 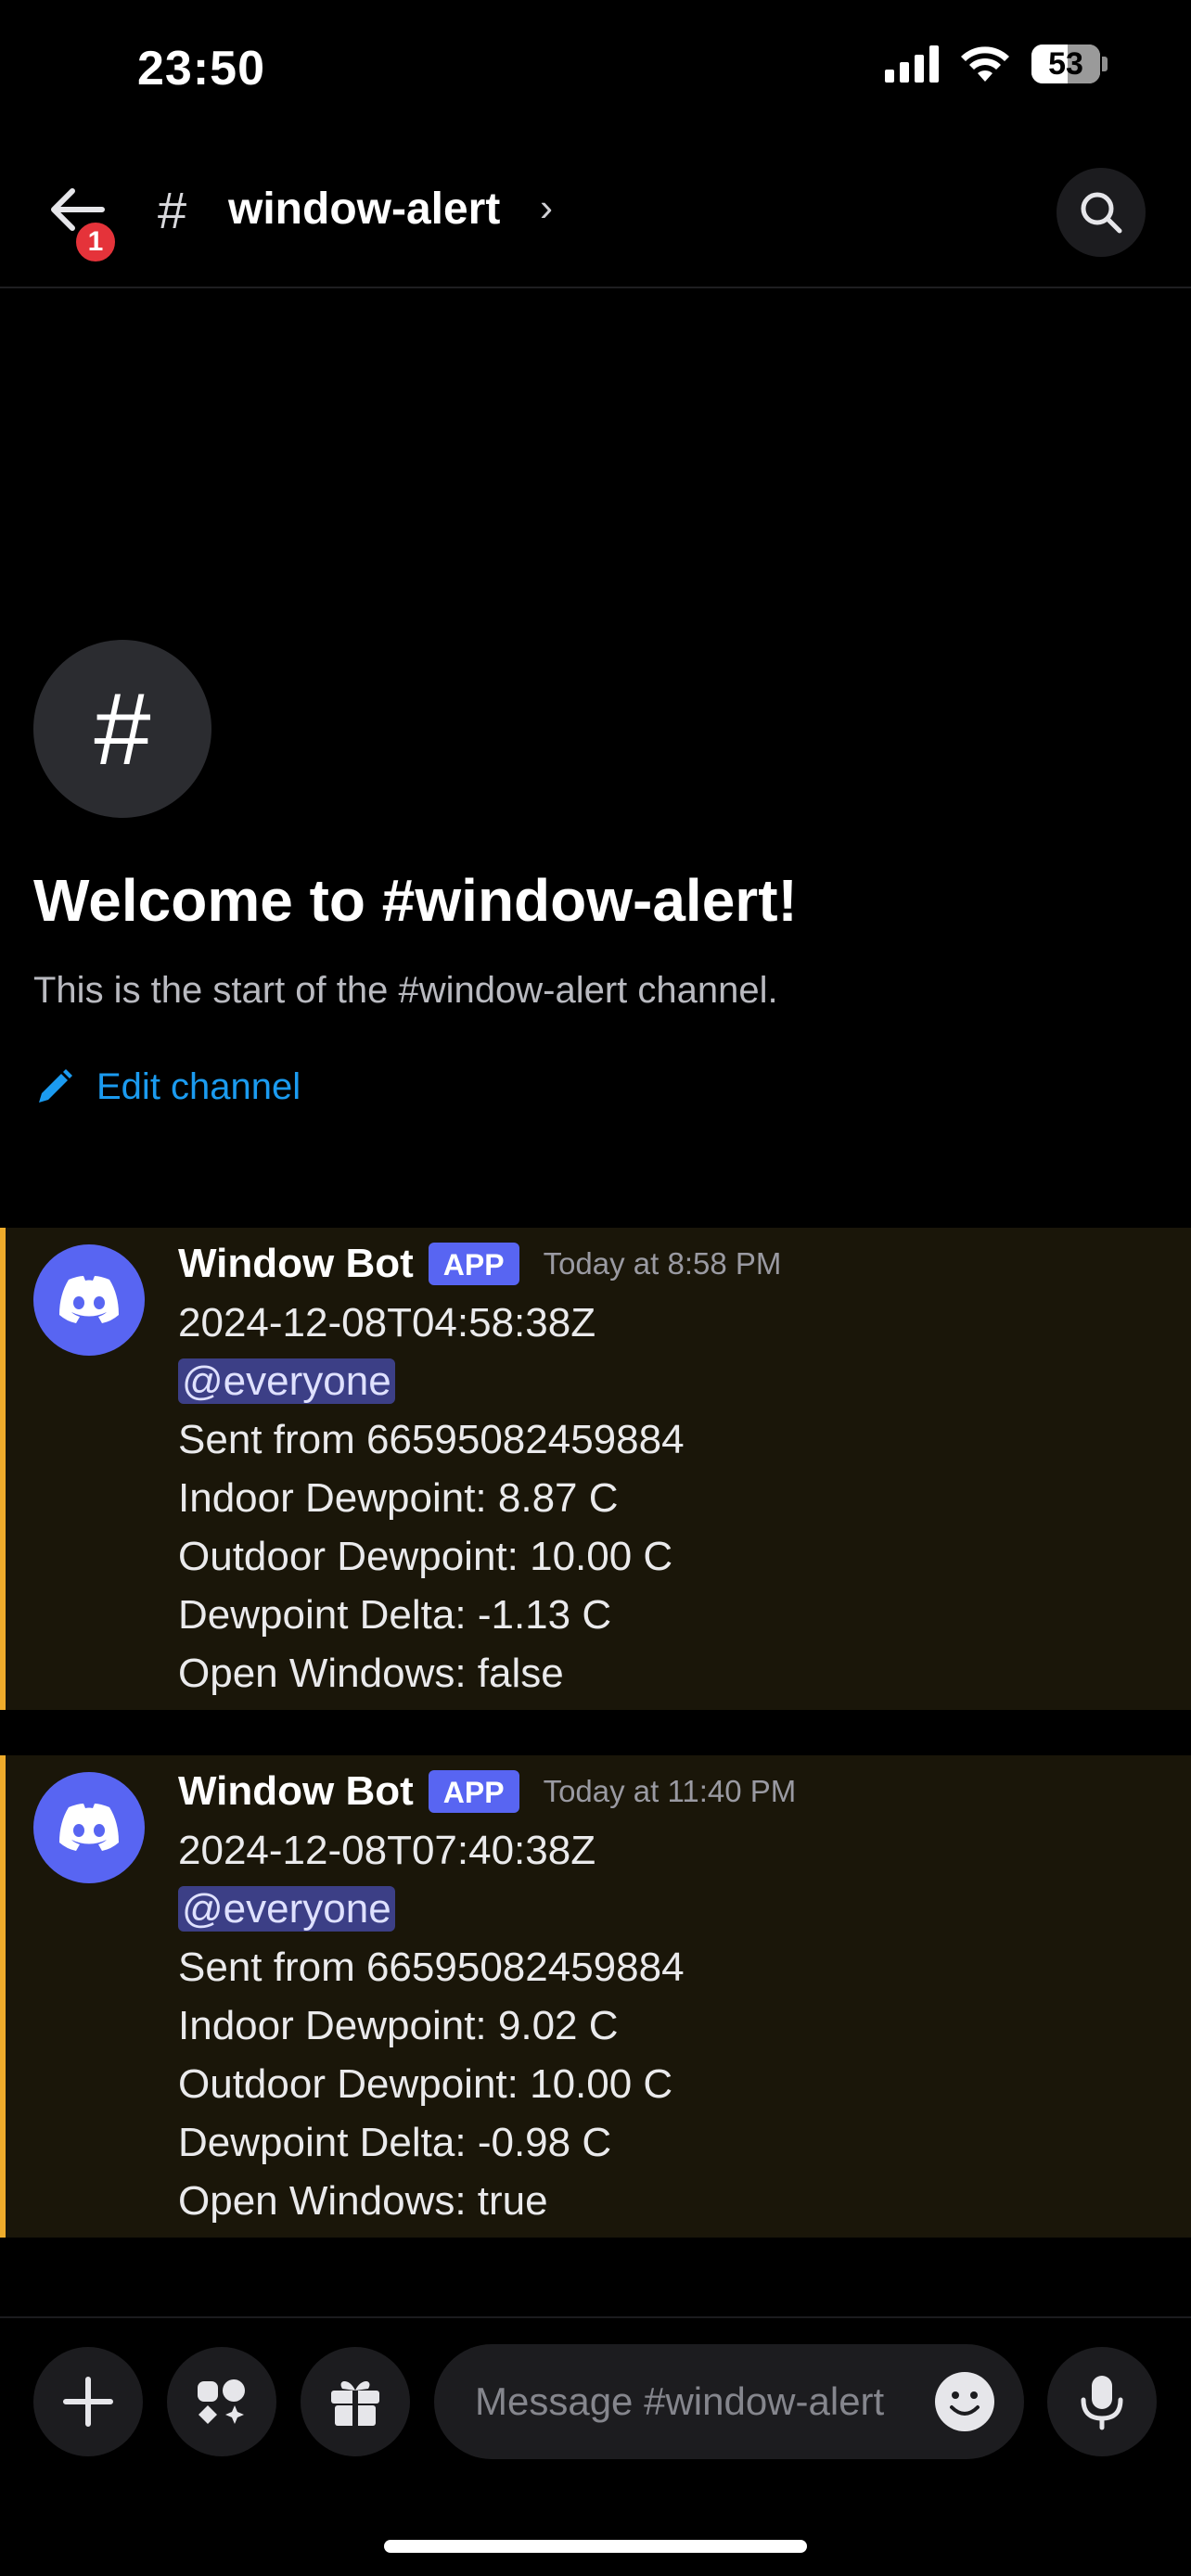 What do you see at coordinates (395, 1615) in the screenshot?
I see `message-line: Dewpoint Delta: -1.13 C` at bounding box center [395, 1615].